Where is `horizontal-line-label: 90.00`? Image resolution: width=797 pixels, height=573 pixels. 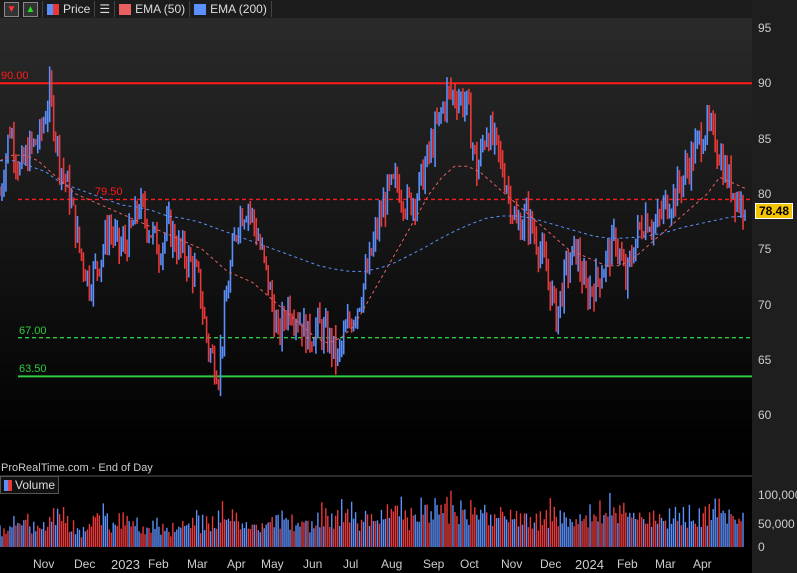 horizontal-line-label: 90.00 is located at coordinates (15, 76).